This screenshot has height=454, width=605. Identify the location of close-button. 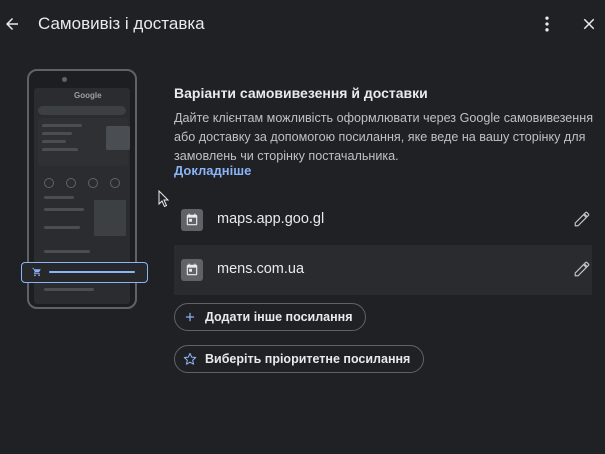
(589, 24).